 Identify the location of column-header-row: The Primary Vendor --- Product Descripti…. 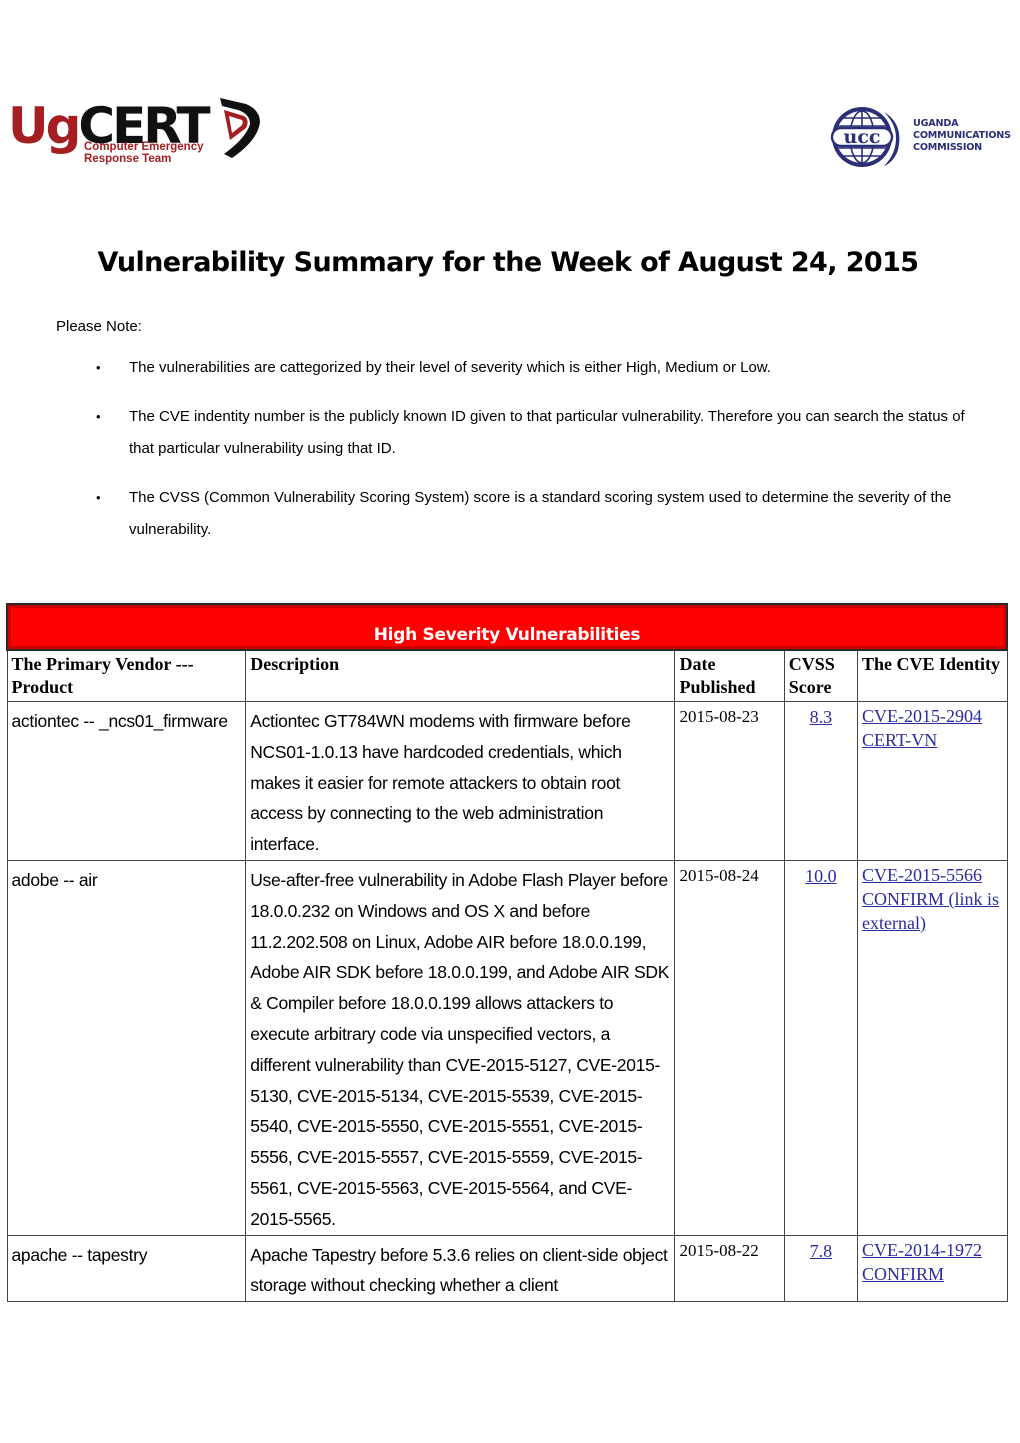
(507, 675).